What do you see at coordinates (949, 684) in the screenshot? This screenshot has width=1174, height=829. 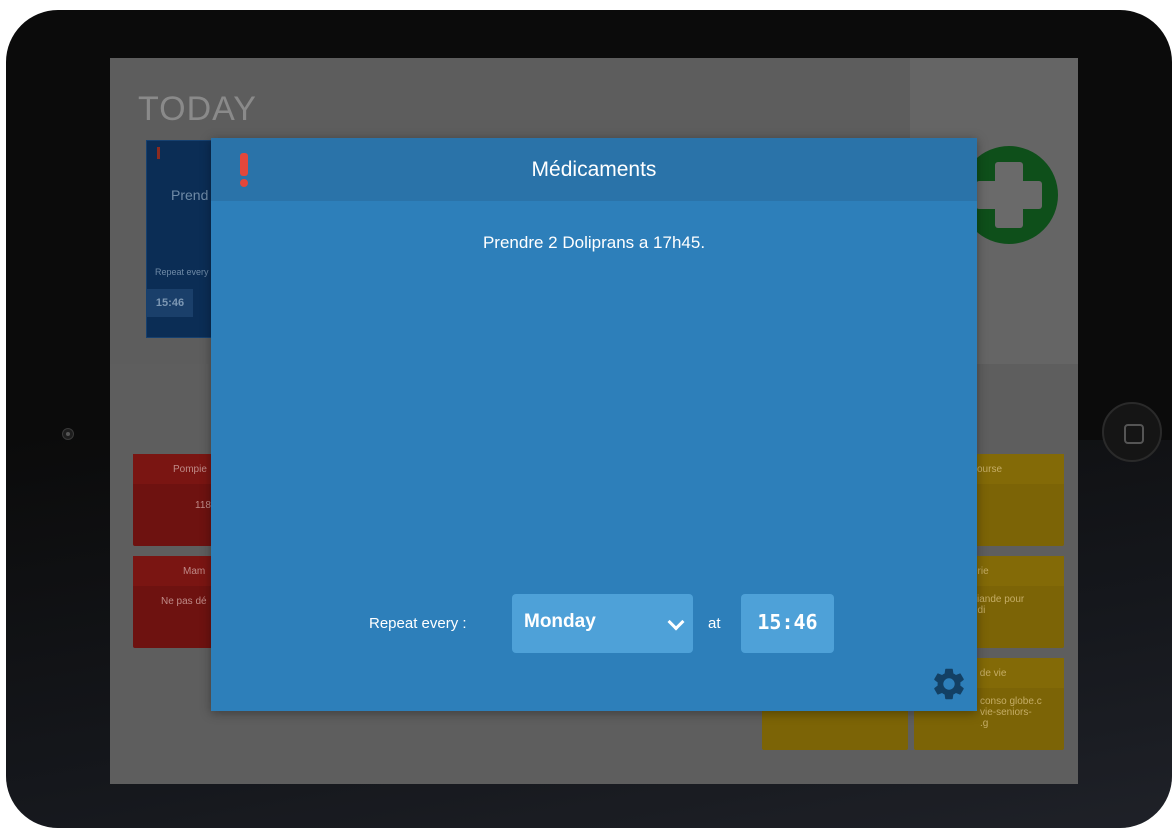 I see `gear-icon` at bounding box center [949, 684].